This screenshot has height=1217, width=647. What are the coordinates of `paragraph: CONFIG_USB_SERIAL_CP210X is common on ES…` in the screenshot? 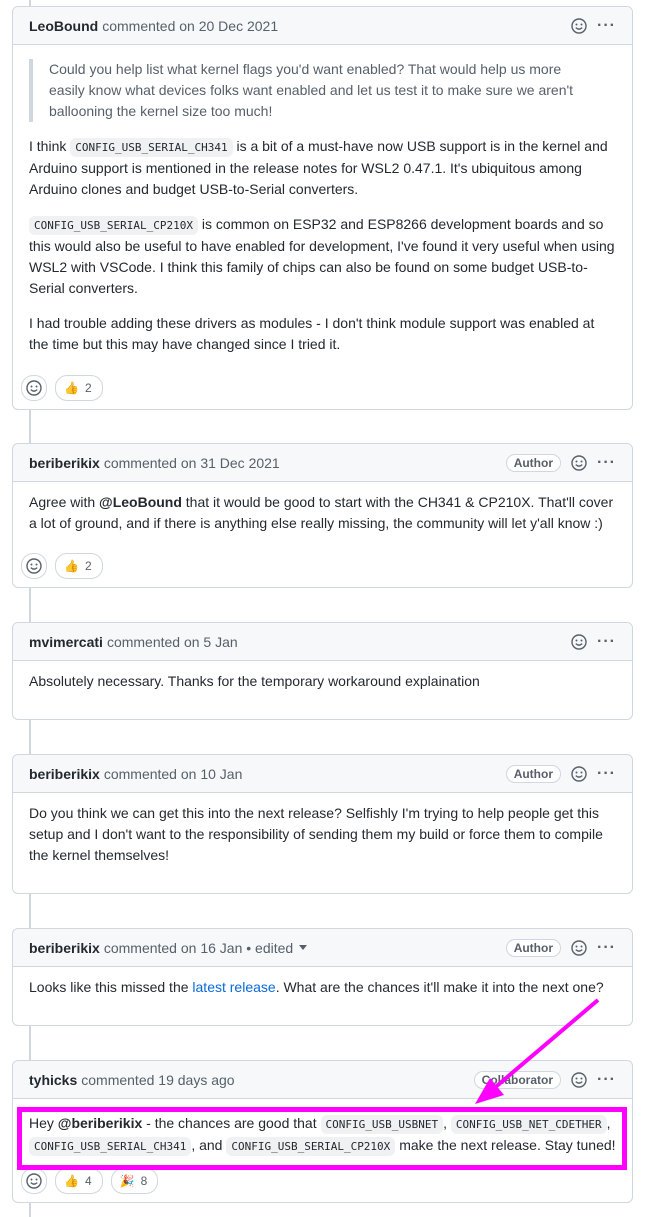 It's located at (322, 256).